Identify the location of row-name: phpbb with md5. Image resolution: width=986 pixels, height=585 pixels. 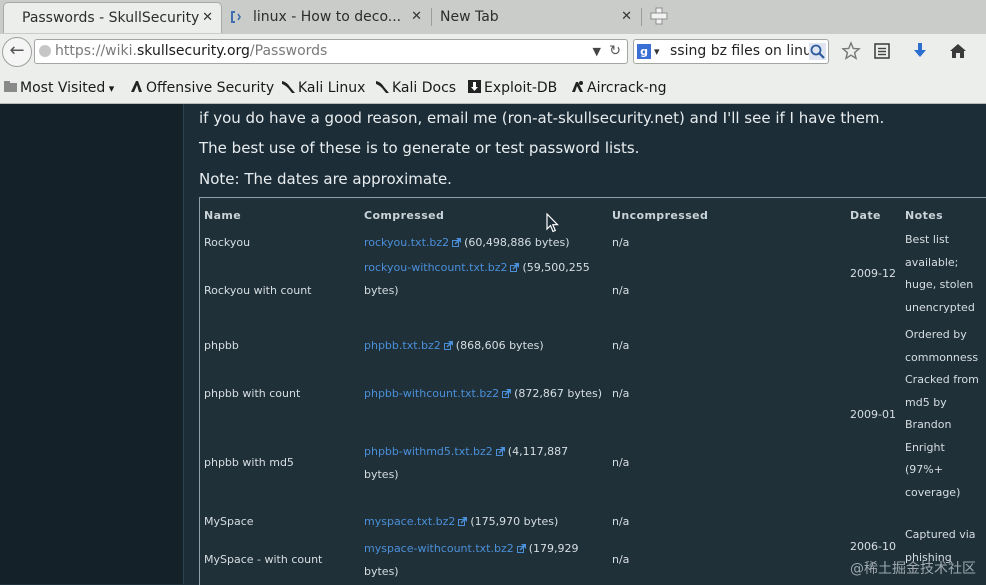
(249, 462).